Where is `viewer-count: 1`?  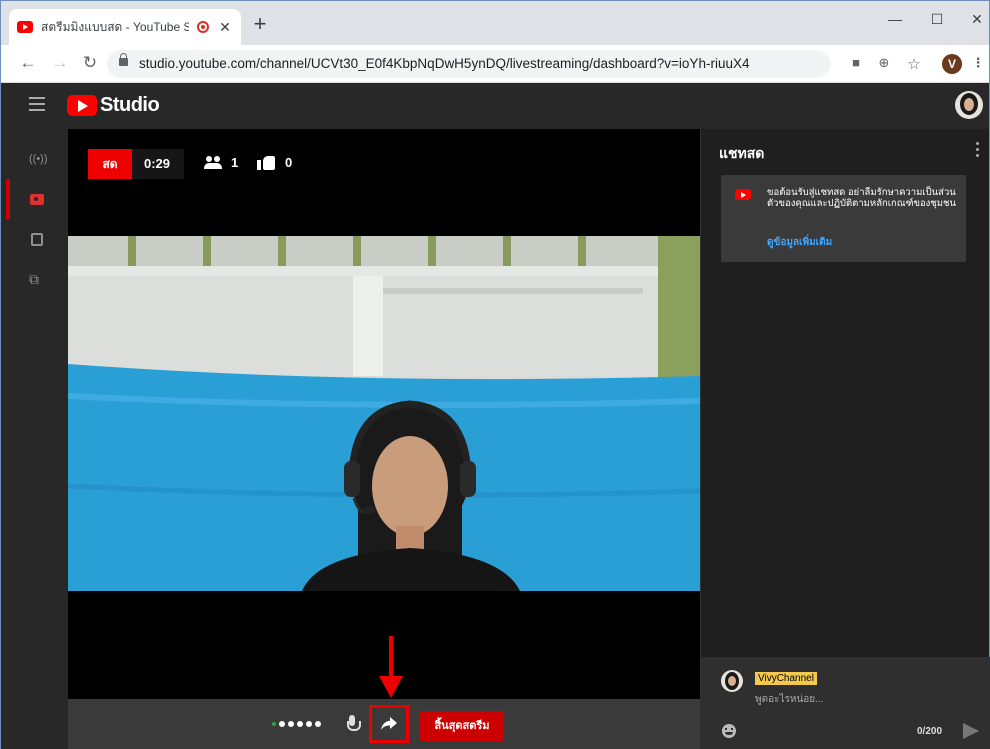
viewer-count: 1 is located at coordinates (235, 162).